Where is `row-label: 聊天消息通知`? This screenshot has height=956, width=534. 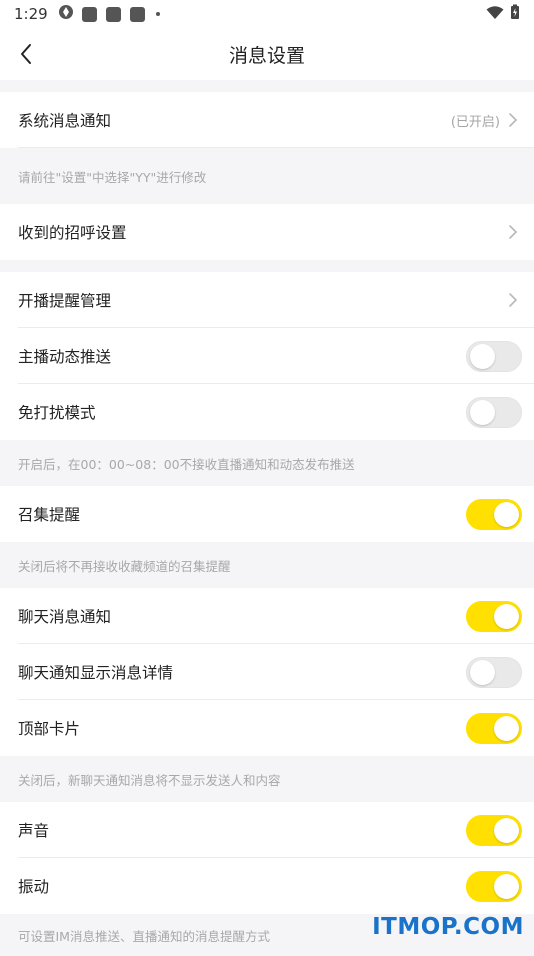 row-label: 聊天消息通知 is located at coordinates (242, 616).